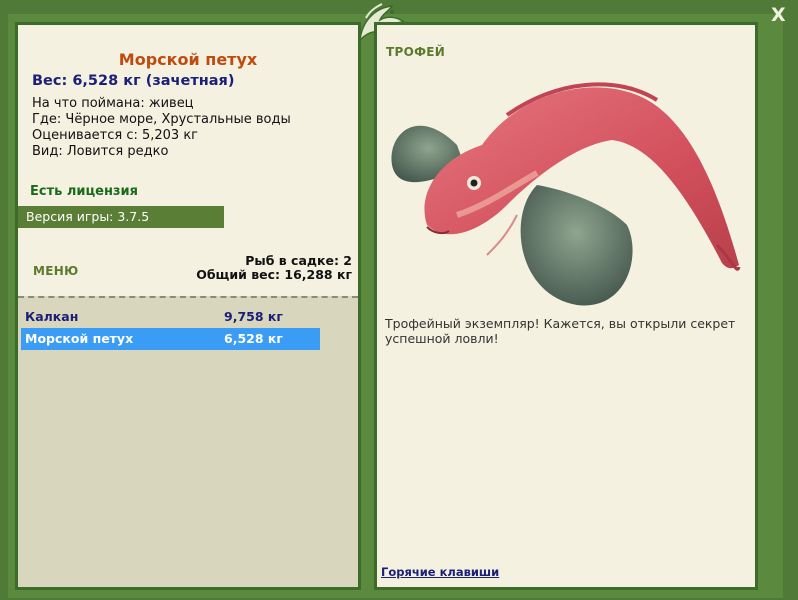 This screenshot has height=600, width=798. What do you see at coordinates (79, 338) in the screenshot?
I see `list-item-name: Морской петух` at bounding box center [79, 338].